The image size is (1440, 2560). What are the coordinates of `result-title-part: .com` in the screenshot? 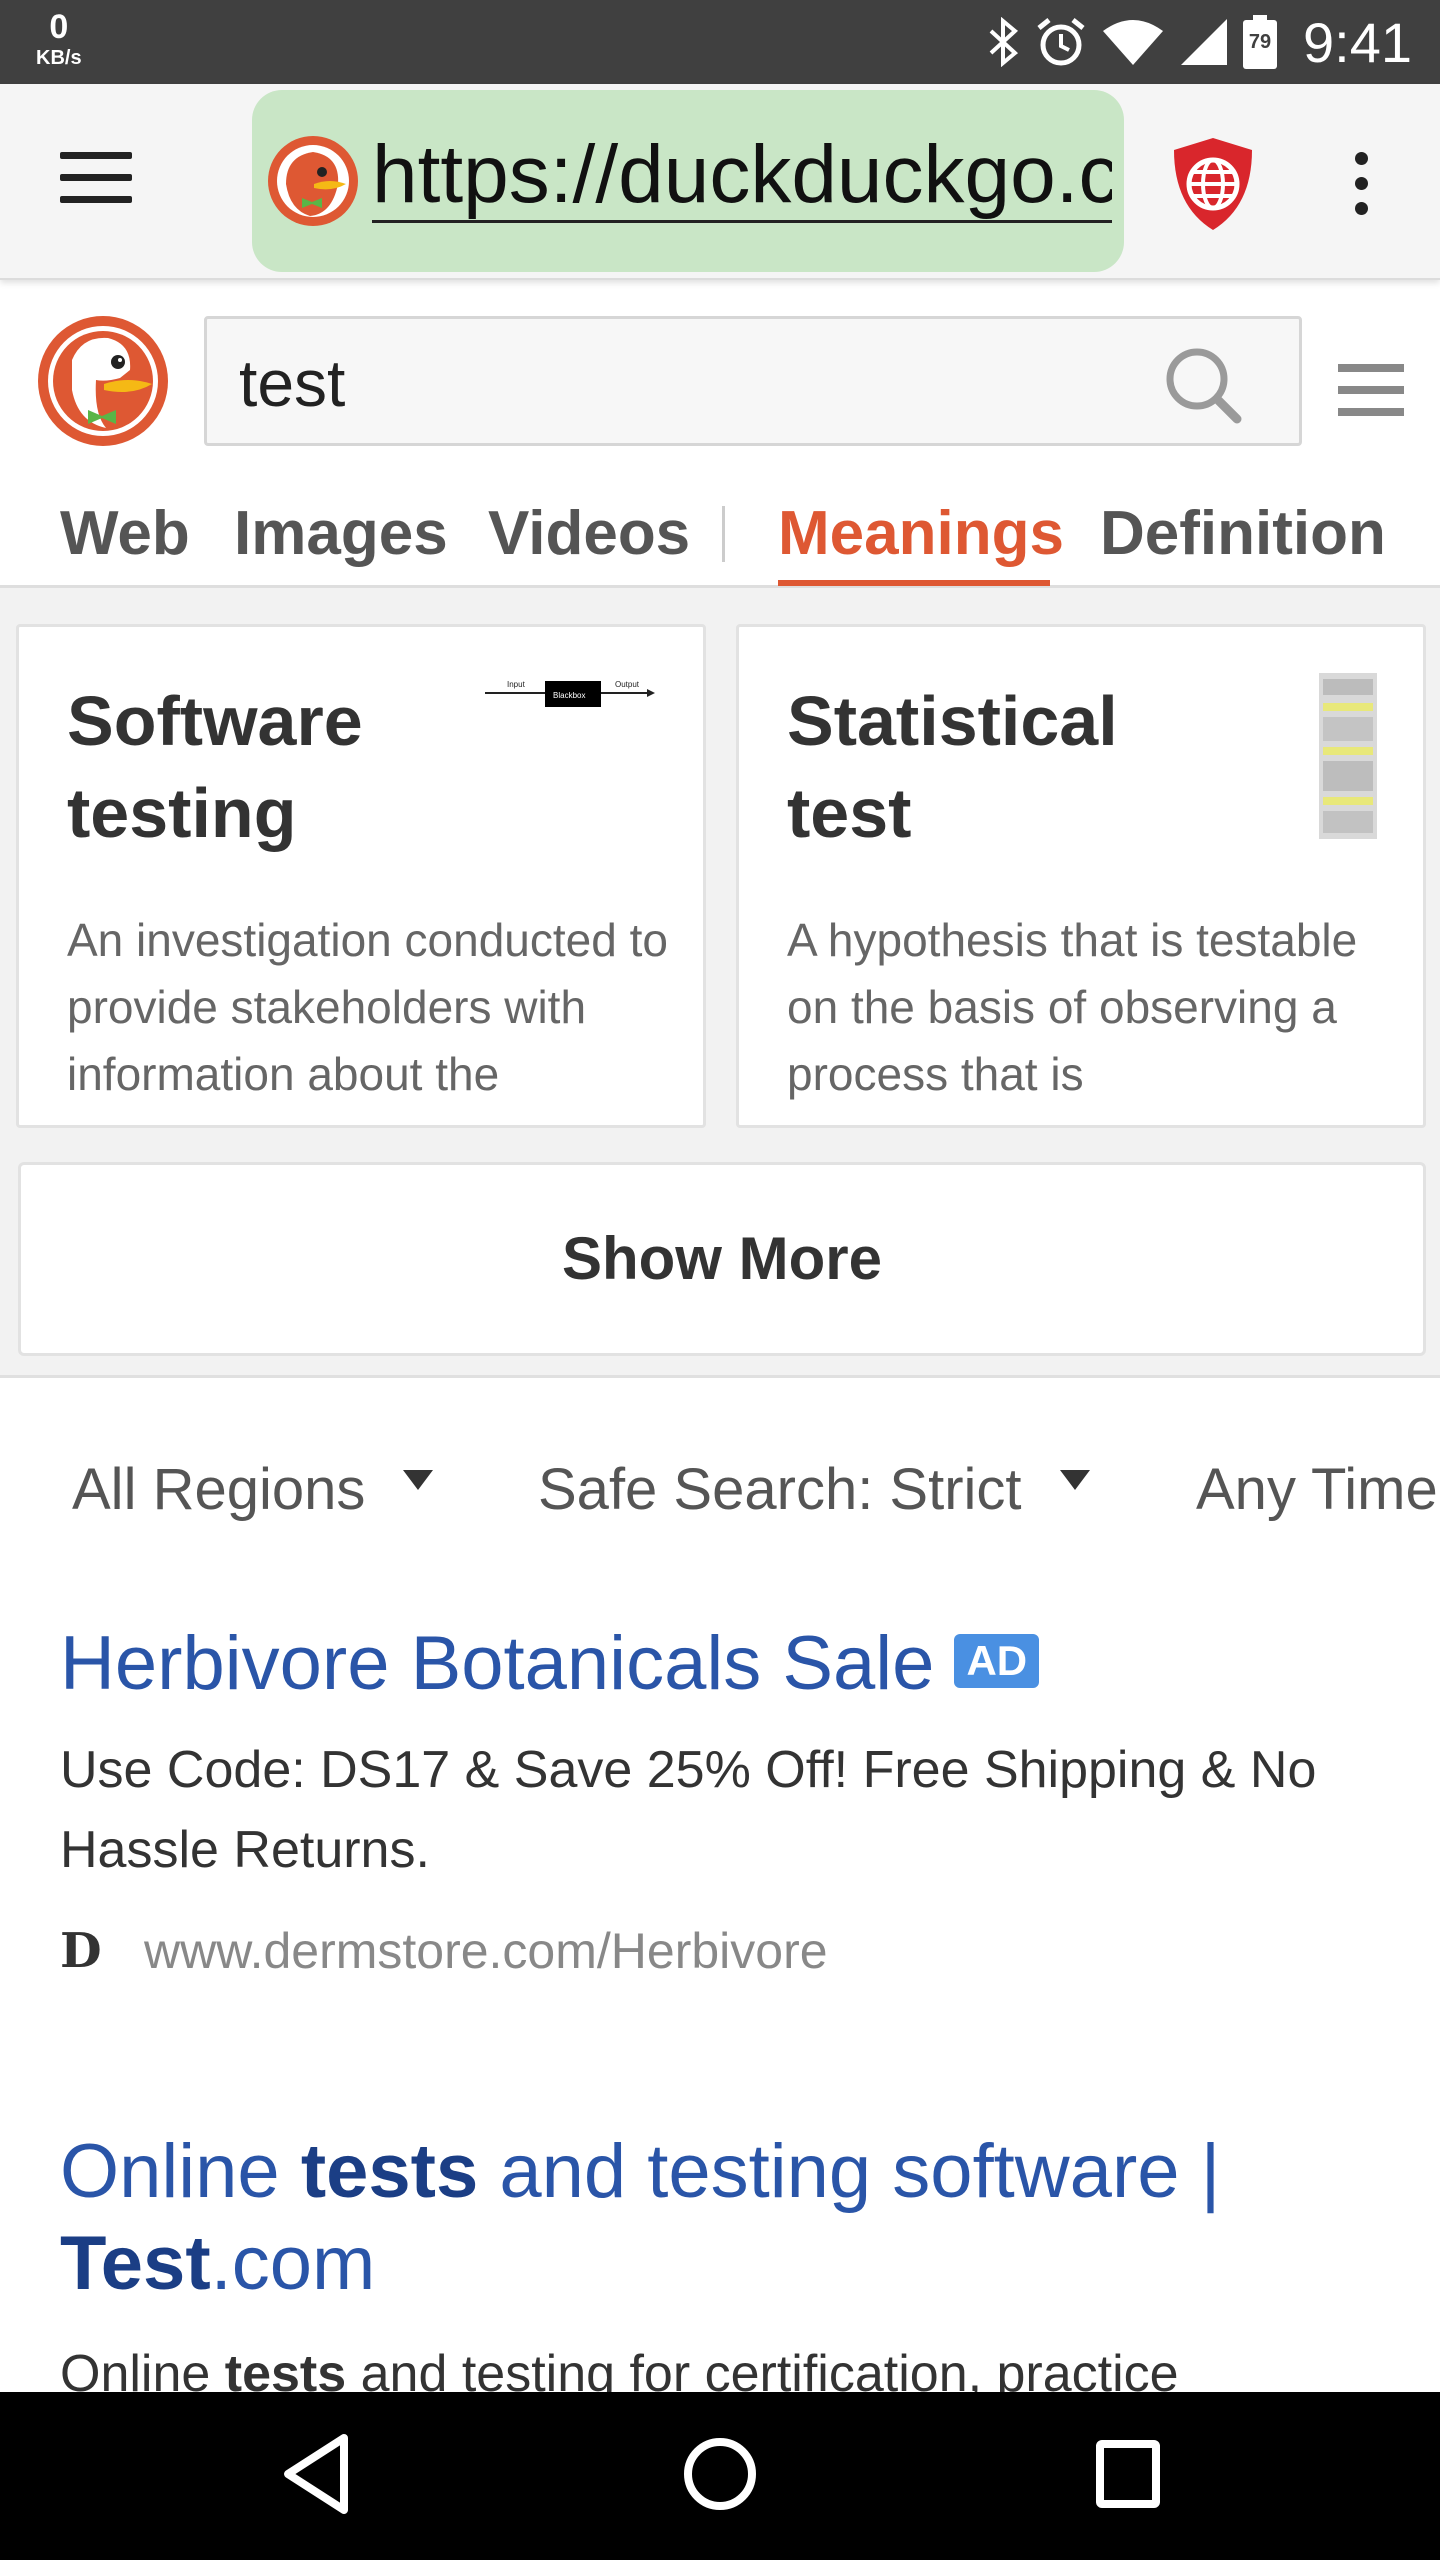 It's located at (293, 2263).